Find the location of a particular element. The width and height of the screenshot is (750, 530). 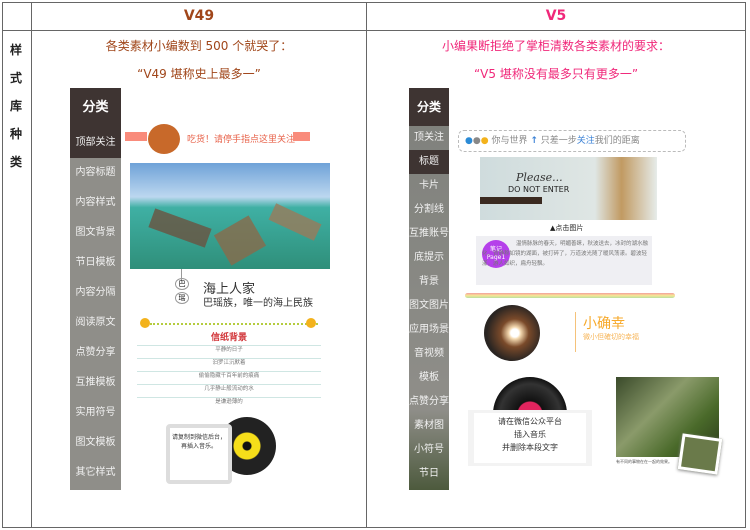

sidebar-item-v5-9: 音视频 is located at coordinates (429, 354).